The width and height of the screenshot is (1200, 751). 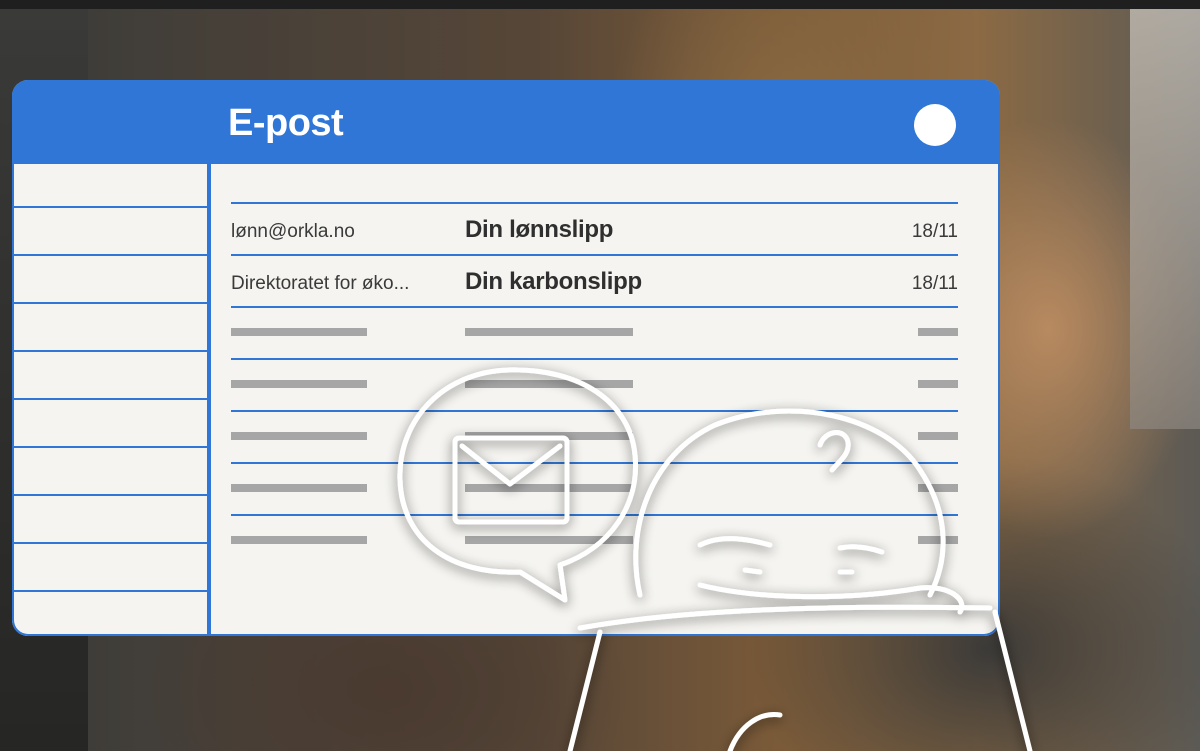 I want to click on email-subject: Din karbonslipp, so click(x=553, y=281).